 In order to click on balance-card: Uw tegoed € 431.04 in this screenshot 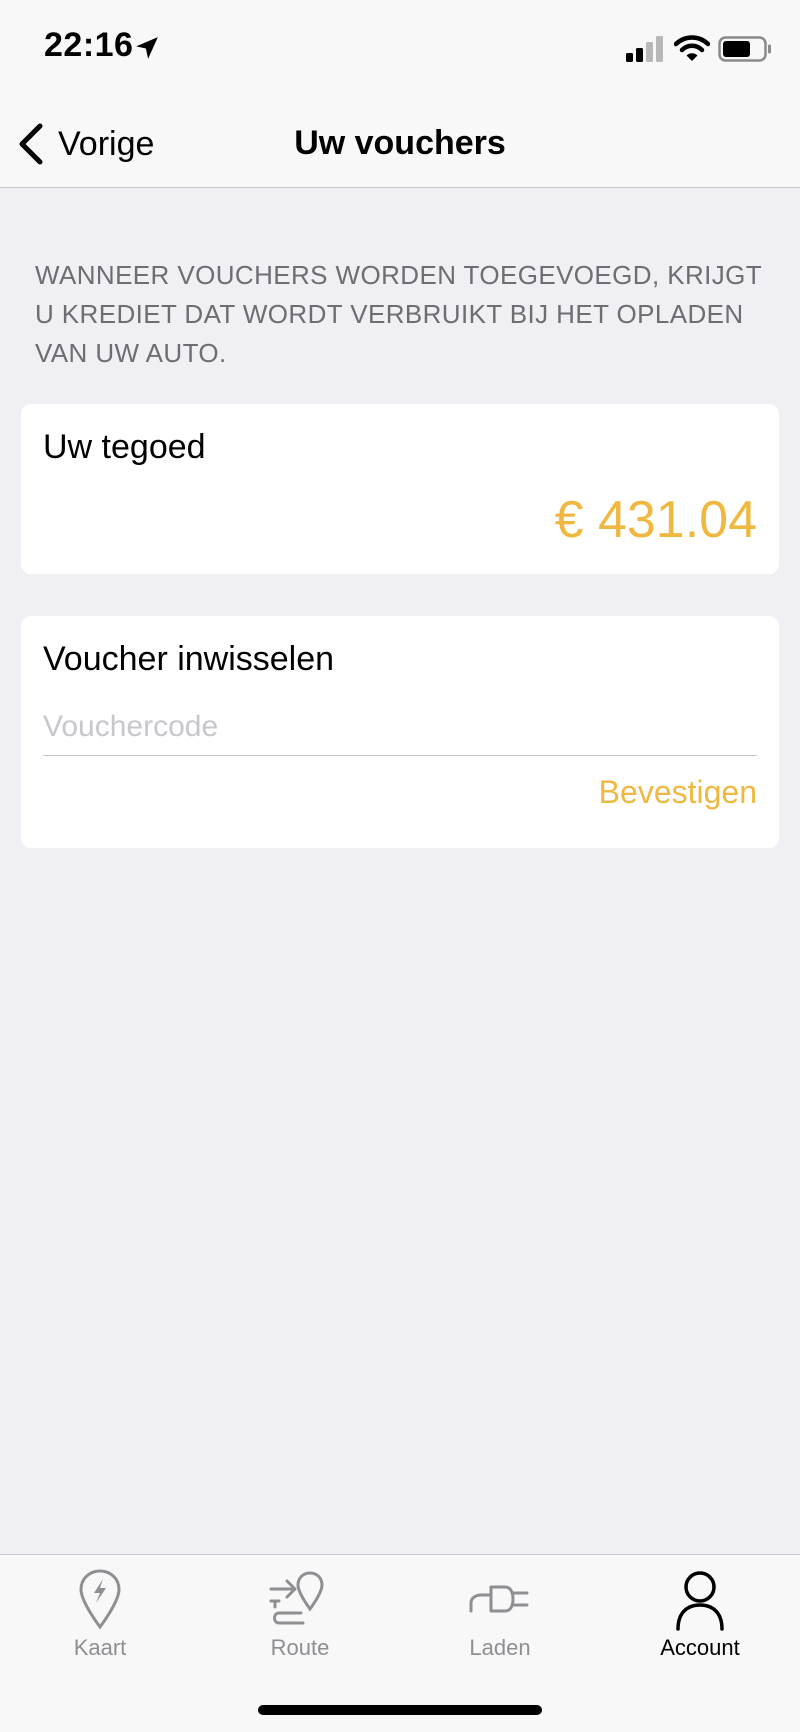, I will do `click(400, 489)`.